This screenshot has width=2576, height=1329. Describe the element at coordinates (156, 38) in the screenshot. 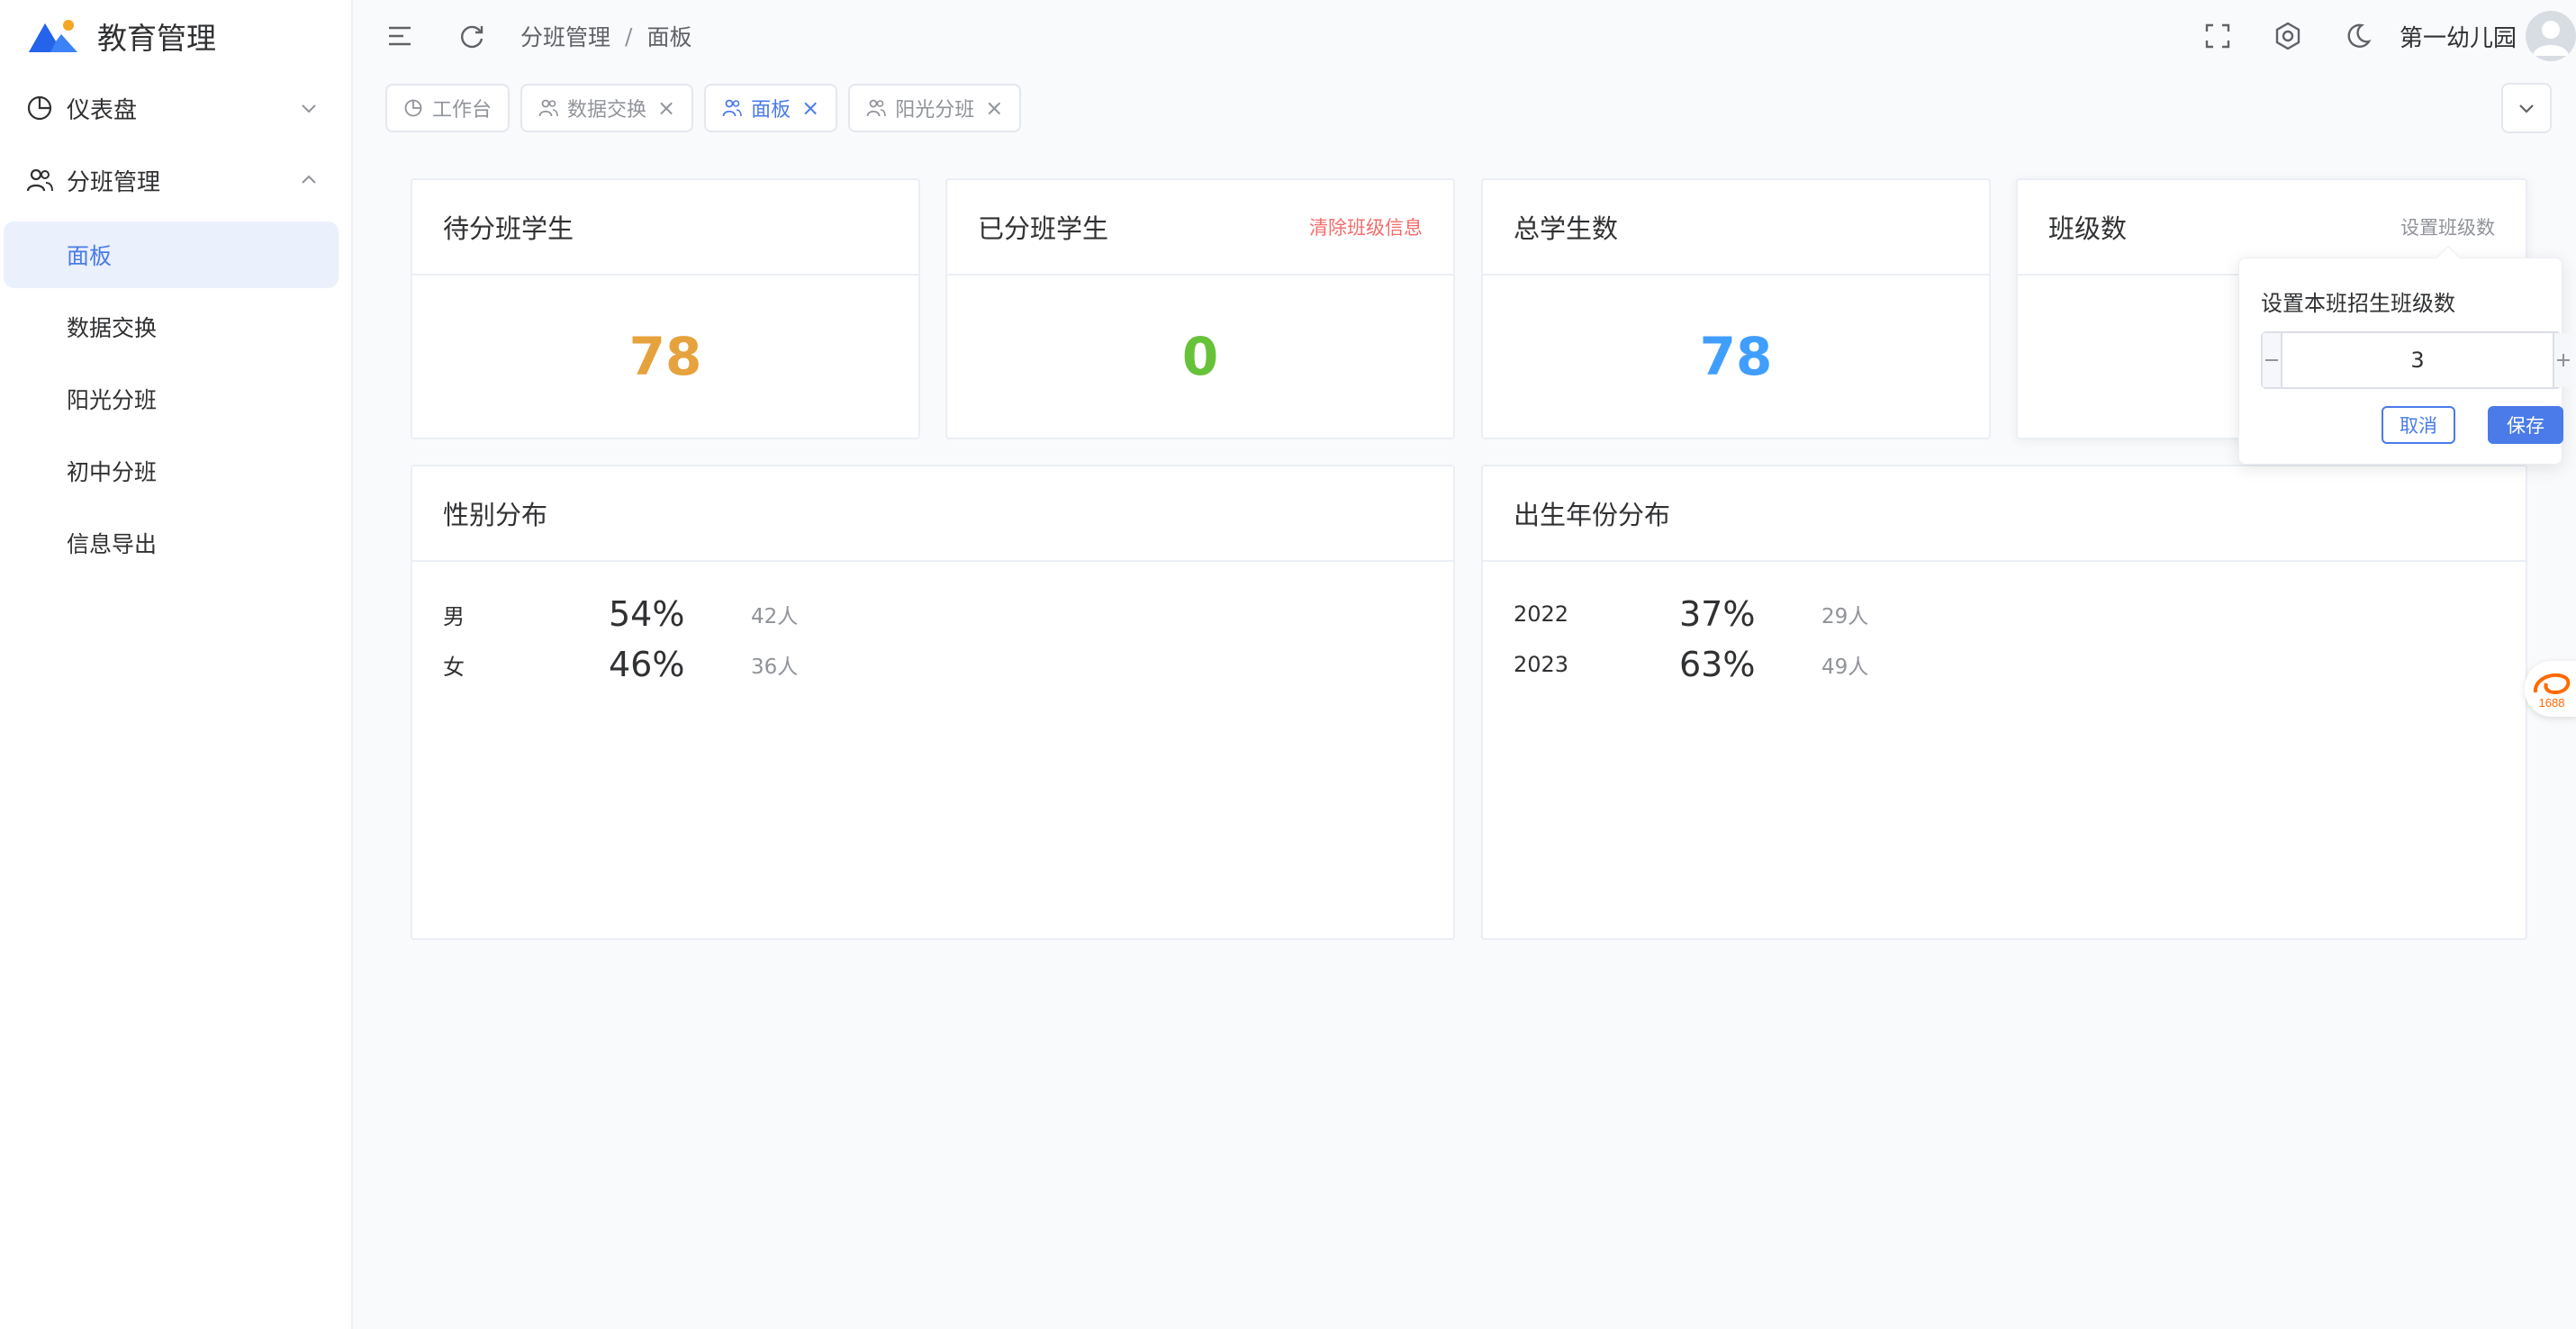

I see `app-title: 教育管理` at that location.